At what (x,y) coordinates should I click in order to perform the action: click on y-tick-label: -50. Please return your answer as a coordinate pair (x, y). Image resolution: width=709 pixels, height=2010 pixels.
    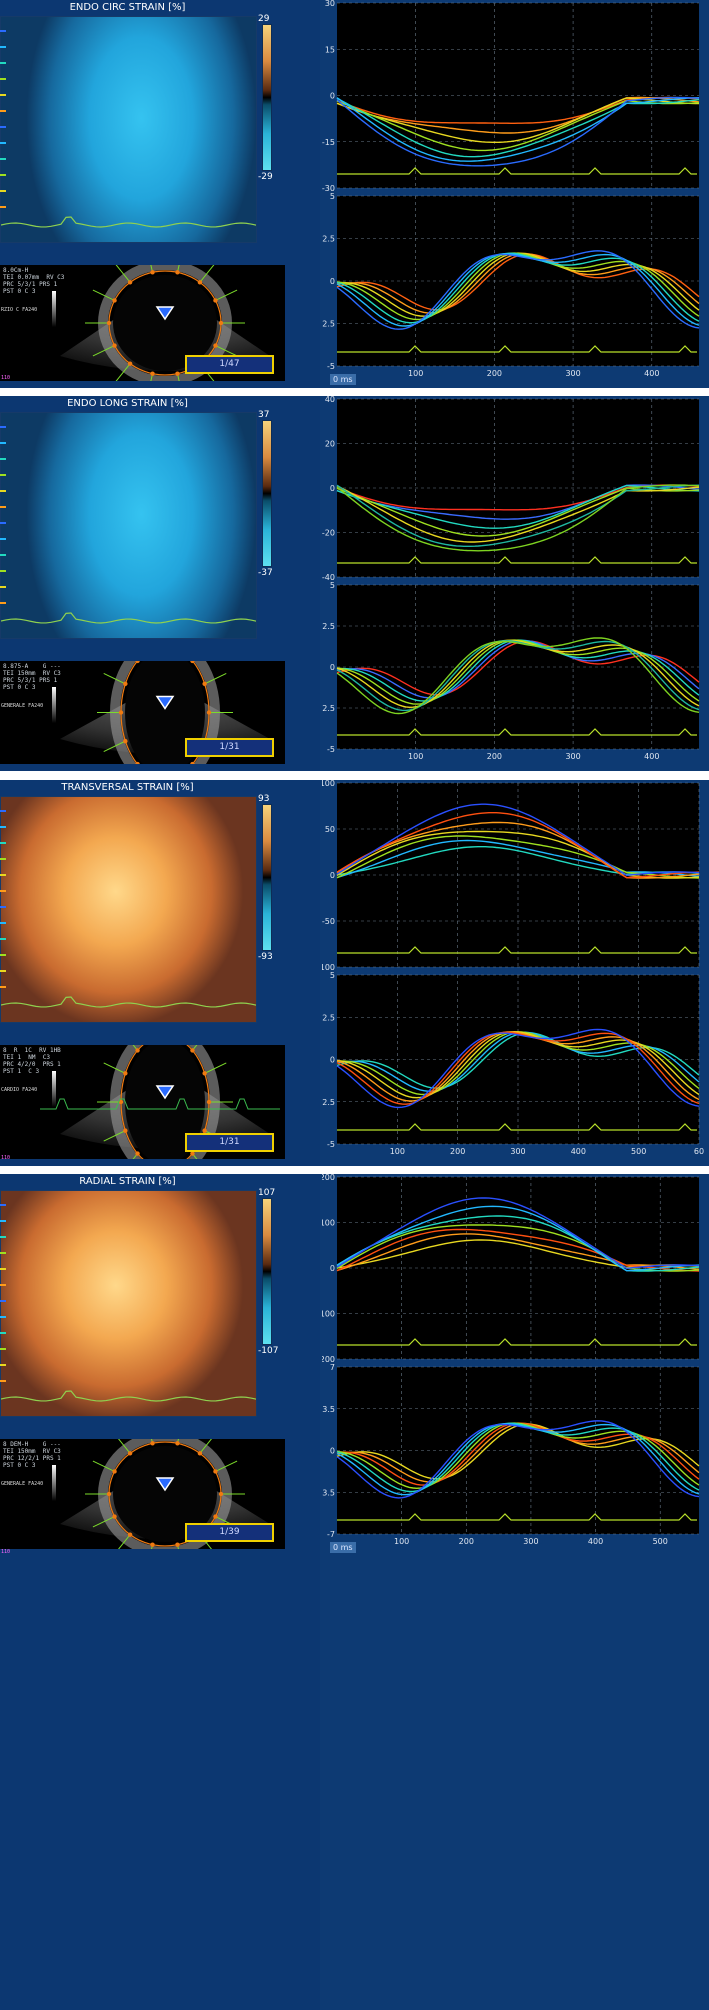
    Looking at the image, I should click on (328, 921).